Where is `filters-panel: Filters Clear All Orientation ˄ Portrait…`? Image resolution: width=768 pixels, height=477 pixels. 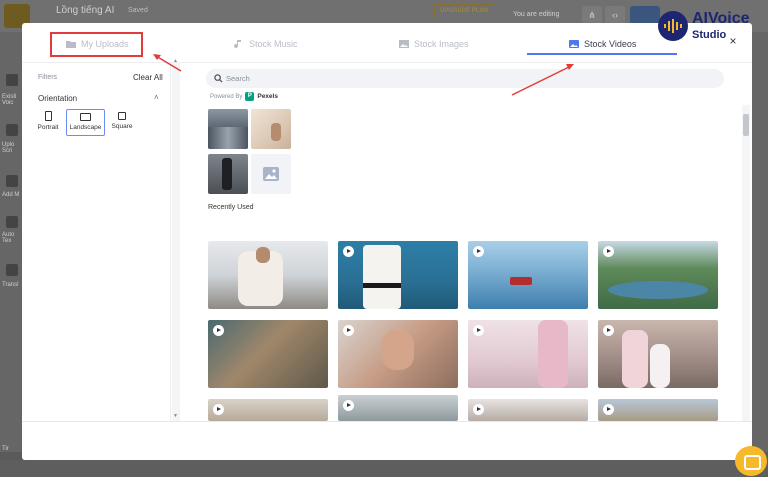 filters-panel: Filters Clear All Orientation ˄ Portrait… is located at coordinates (96, 242).